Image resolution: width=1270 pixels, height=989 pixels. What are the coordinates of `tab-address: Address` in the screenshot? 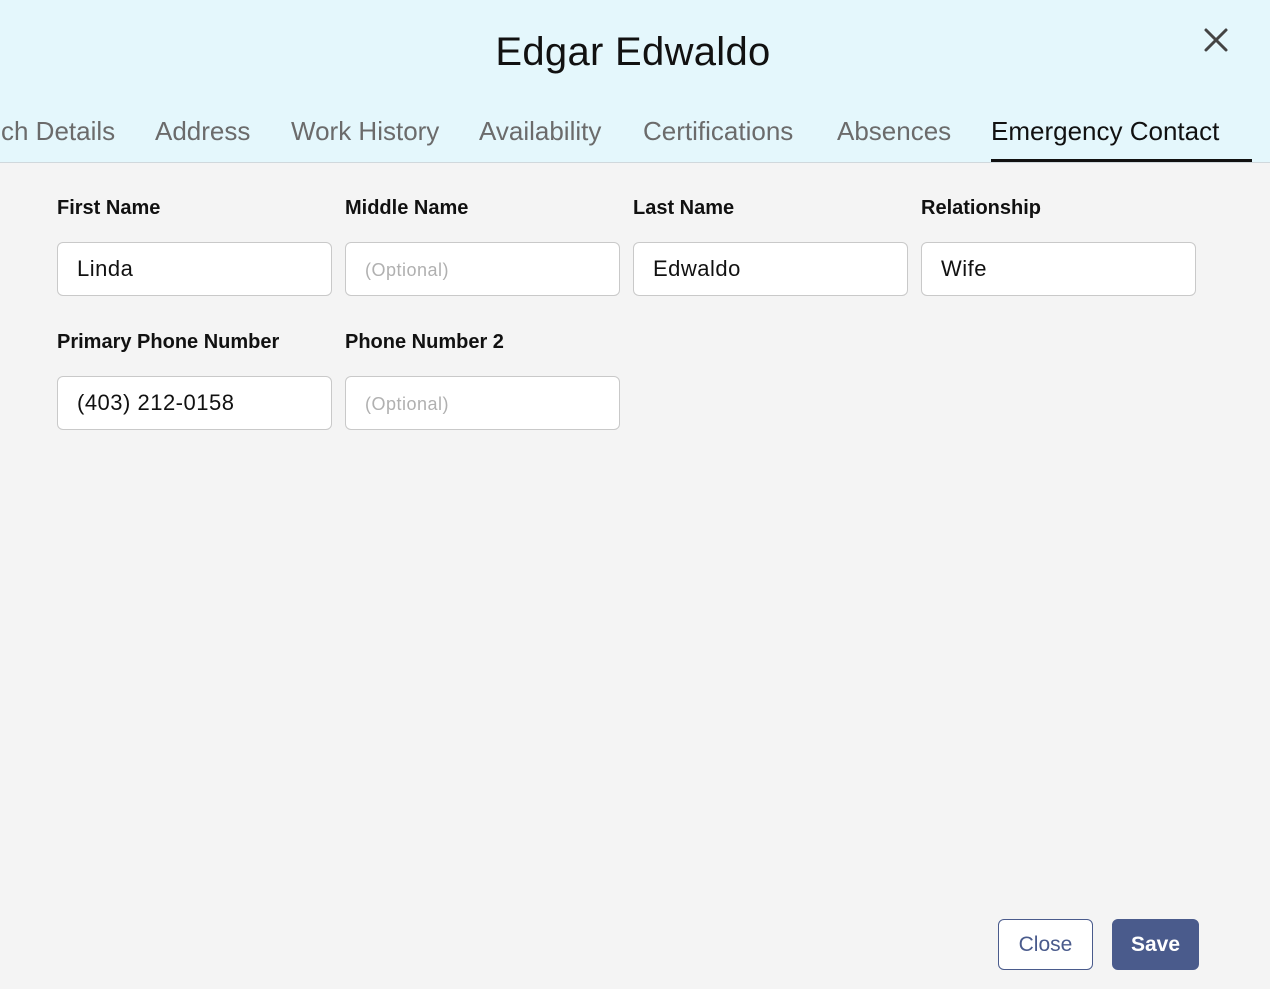 It's located at (202, 131).